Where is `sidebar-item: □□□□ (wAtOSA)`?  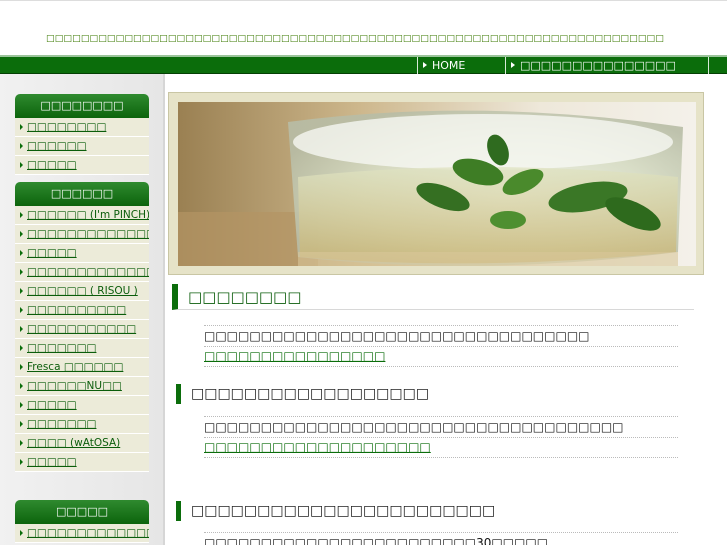
sidebar-item: □□□□ (wAtOSA) is located at coordinates (82, 443).